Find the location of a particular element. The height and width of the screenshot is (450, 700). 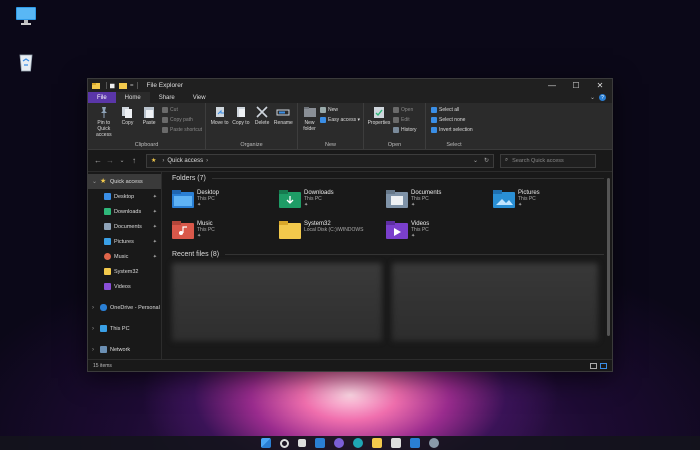

properties-icon is located at coordinates (113, 86).